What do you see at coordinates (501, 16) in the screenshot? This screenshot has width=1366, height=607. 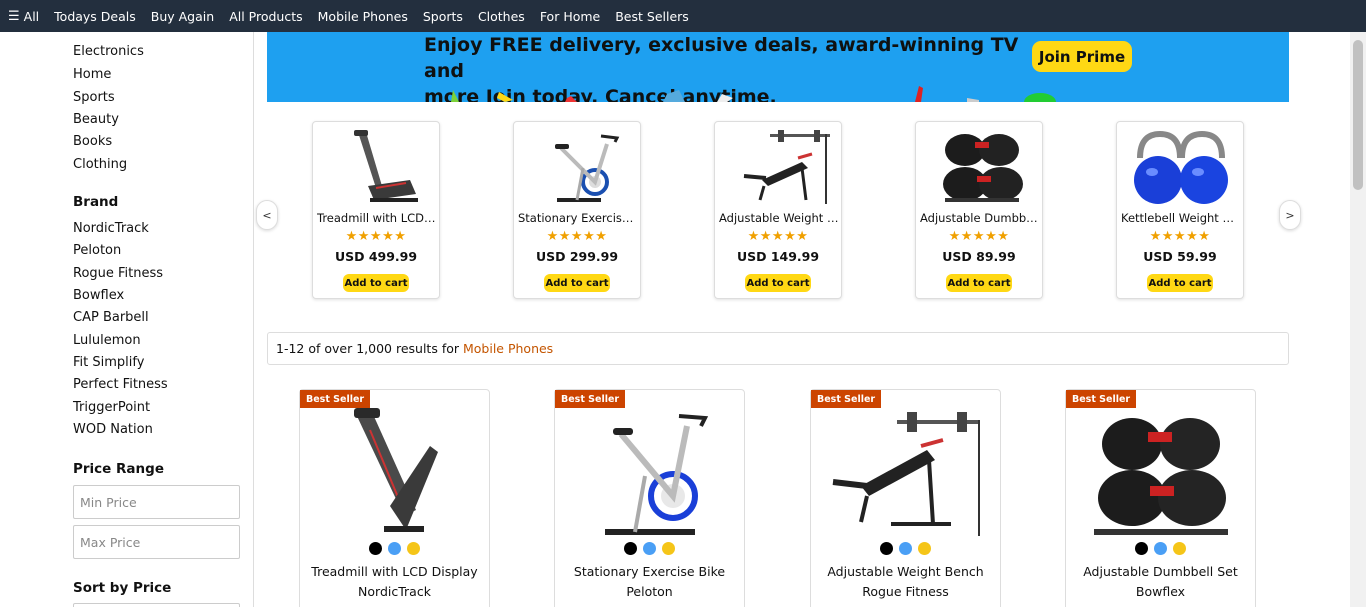 I see `nav-clothes: Clothes` at bounding box center [501, 16].